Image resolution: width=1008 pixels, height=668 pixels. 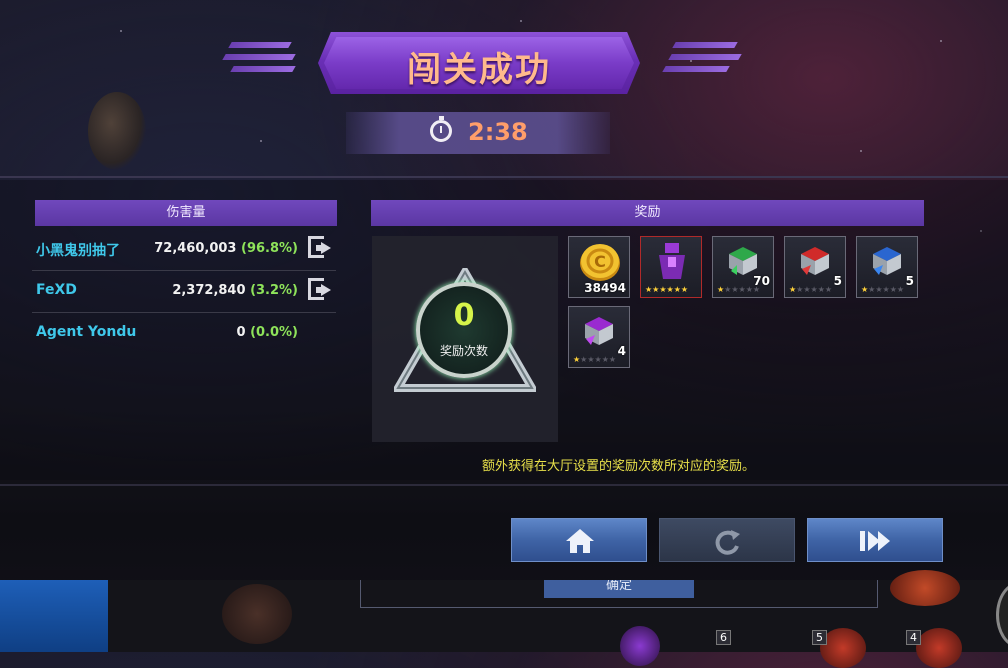 I want to click on damage-header: 伤害量, so click(x=186, y=213).